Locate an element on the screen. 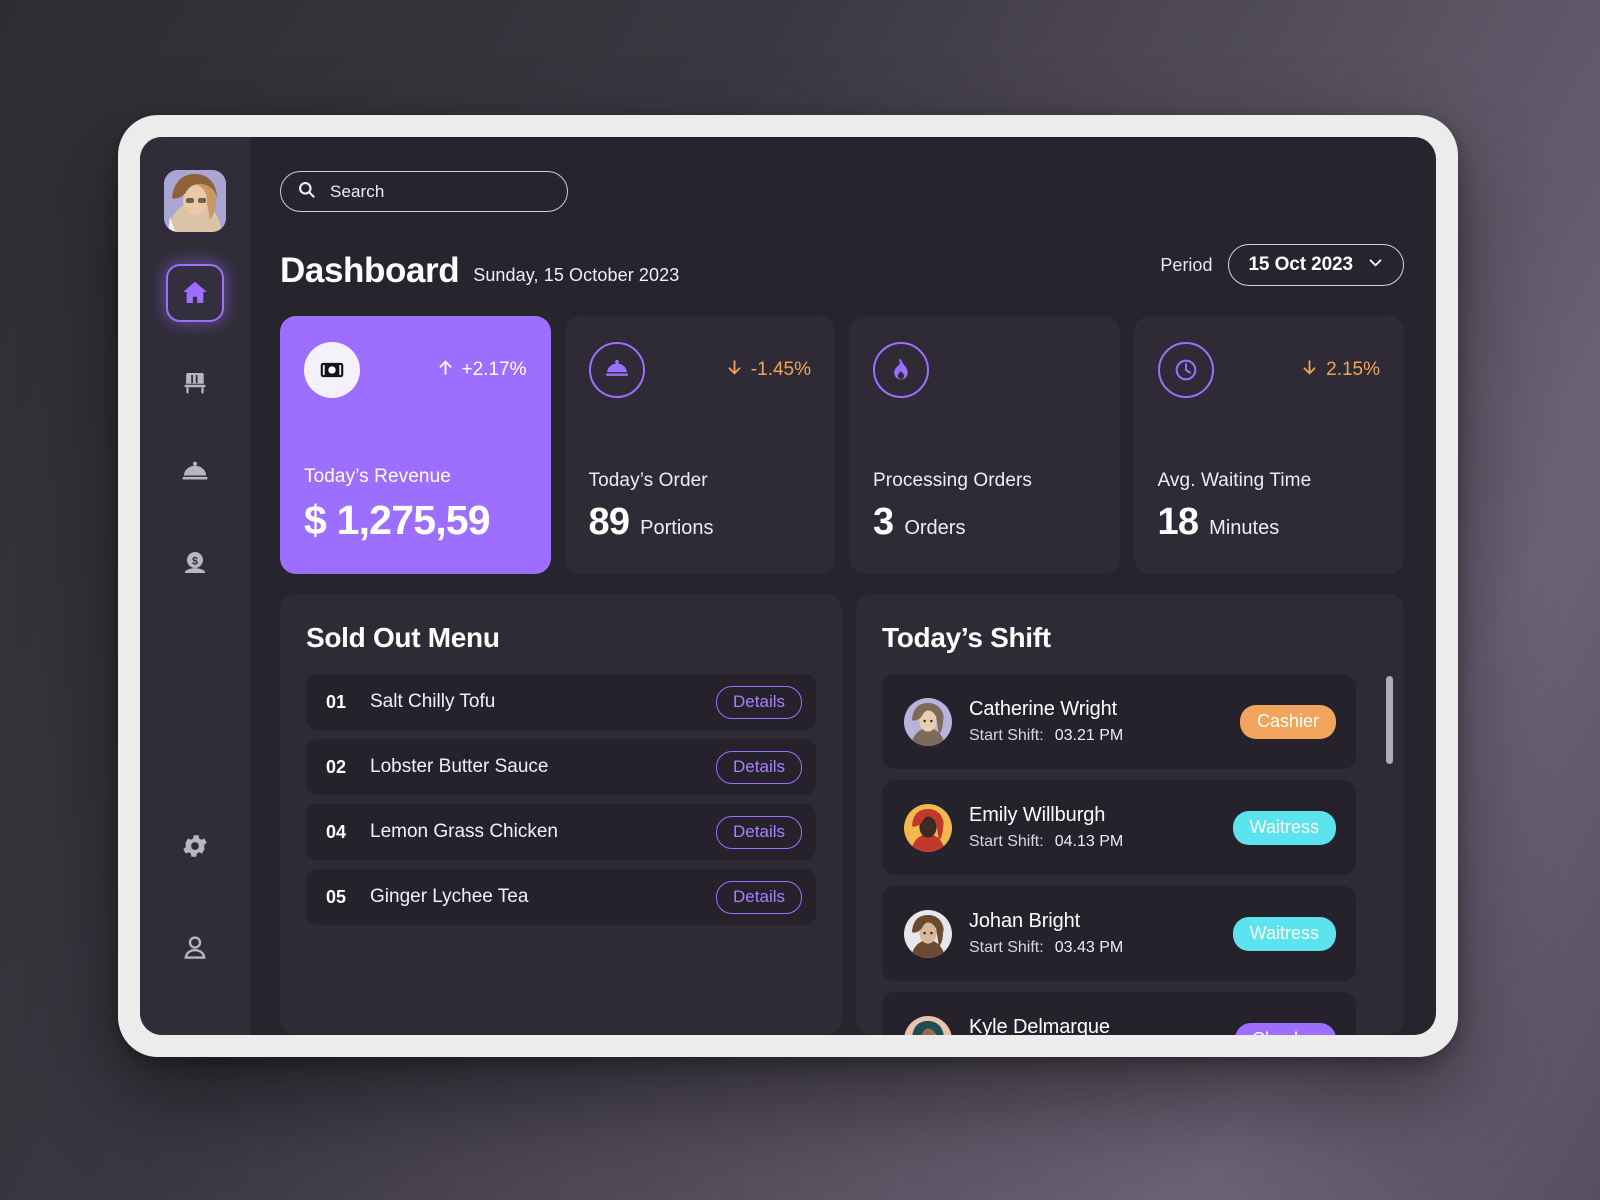 The height and width of the screenshot is (1200, 1600). money-icon: $ is located at coordinates (195, 563).